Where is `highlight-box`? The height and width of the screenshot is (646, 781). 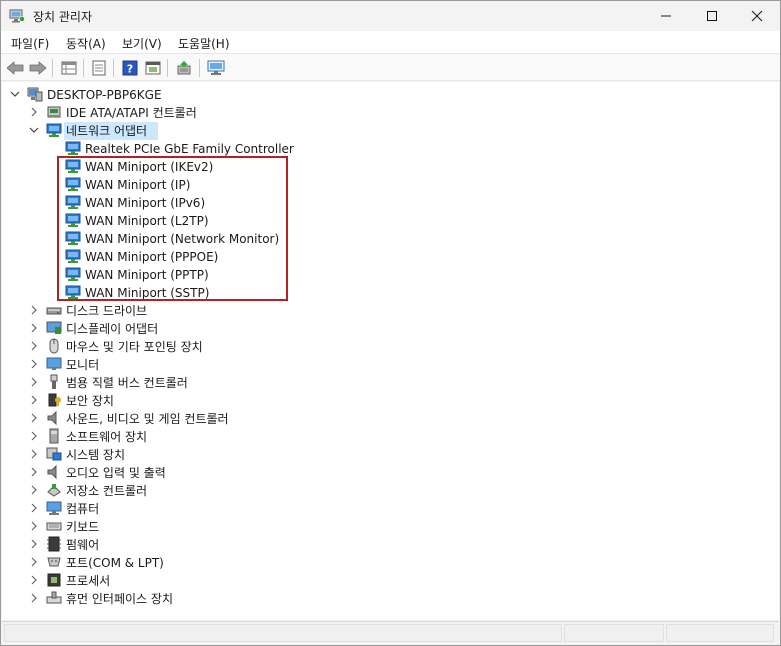
highlight-box is located at coordinates (172, 228).